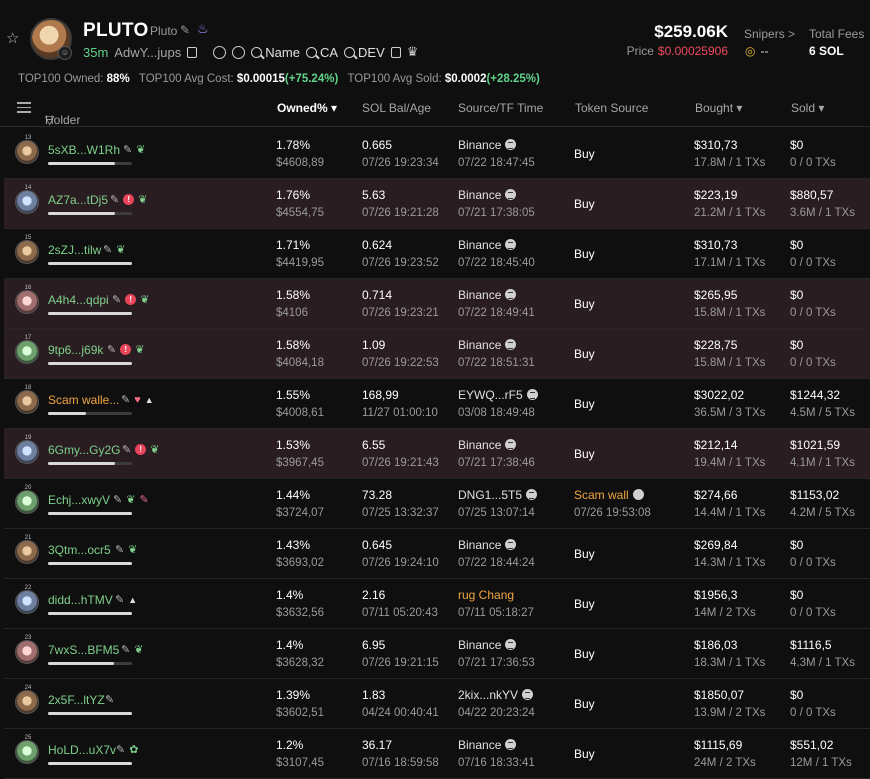  What do you see at coordinates (321, 52) in the screenshot?
I see `search-ca-link: CA` at bounding box center [321, 52].